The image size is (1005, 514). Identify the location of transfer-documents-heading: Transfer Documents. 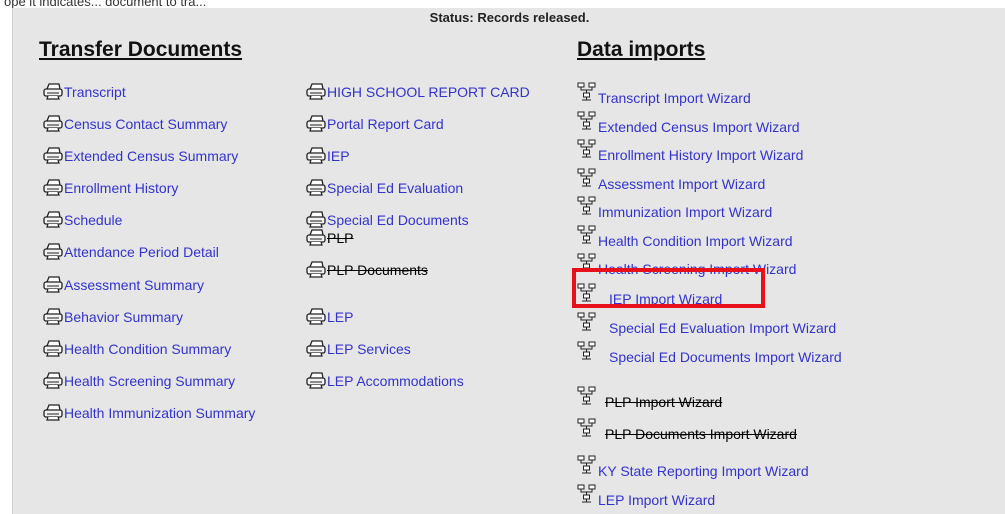
(141, 49).